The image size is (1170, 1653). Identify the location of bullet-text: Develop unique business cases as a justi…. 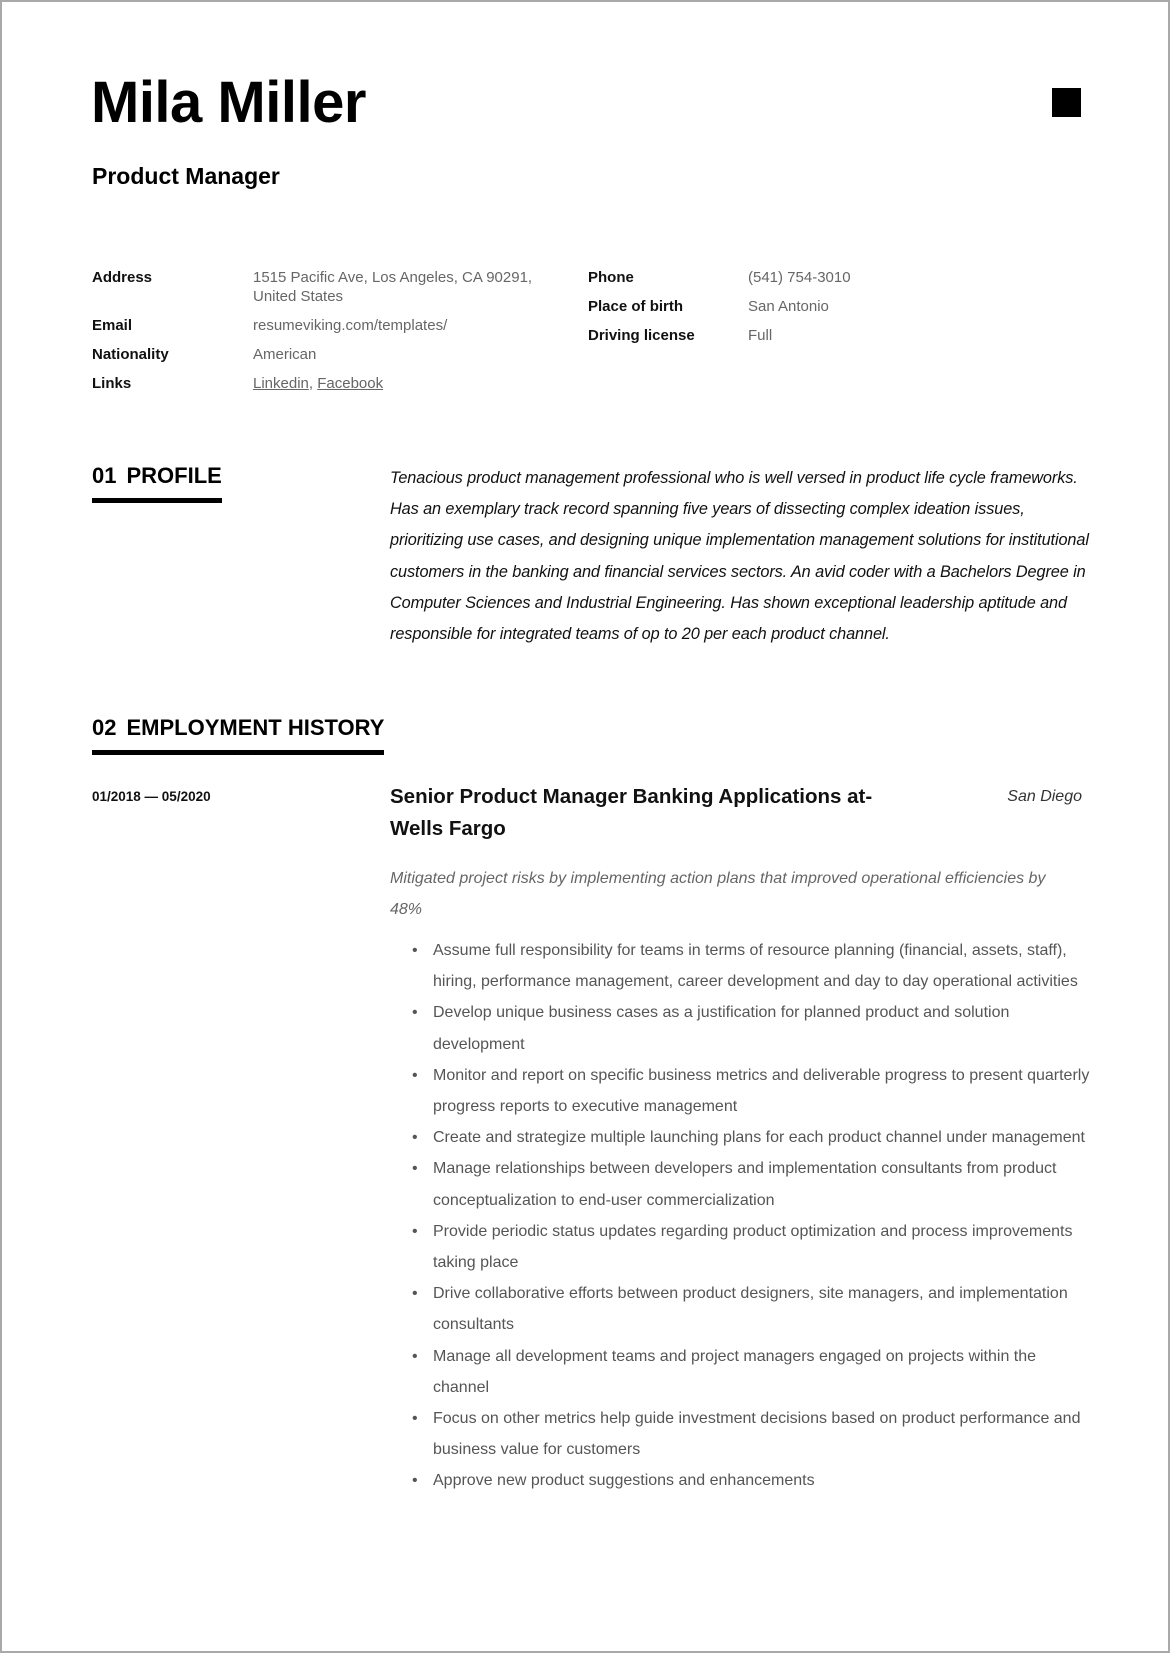
(721, 1028).